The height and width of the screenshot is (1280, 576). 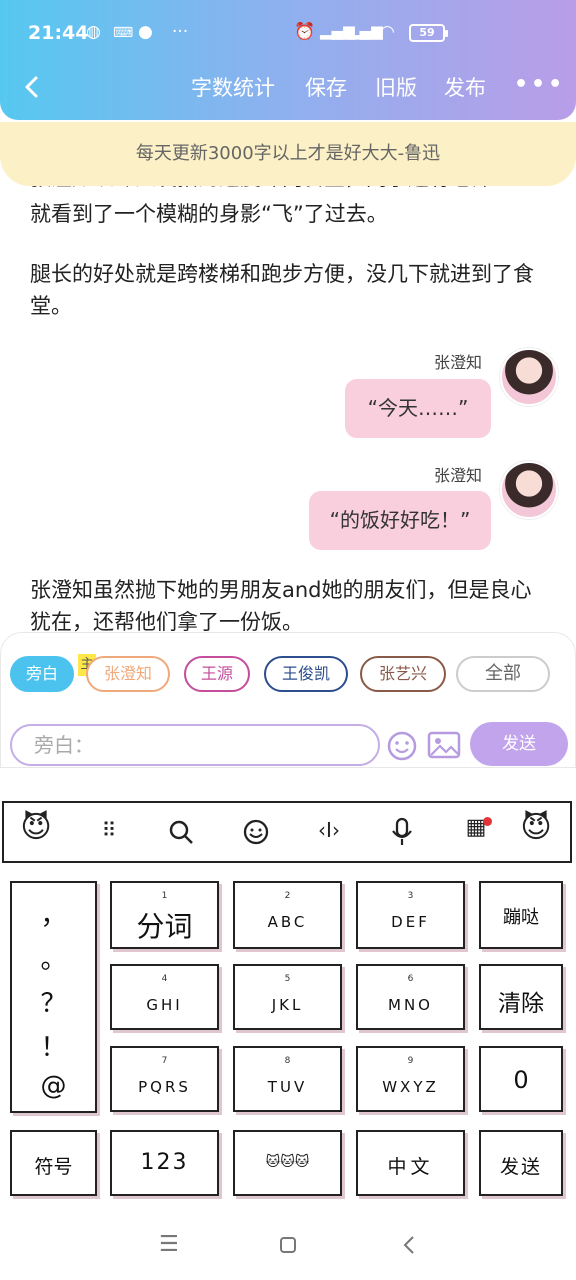 I want to click on chevron-left-icon, so click(x=31, y=87).